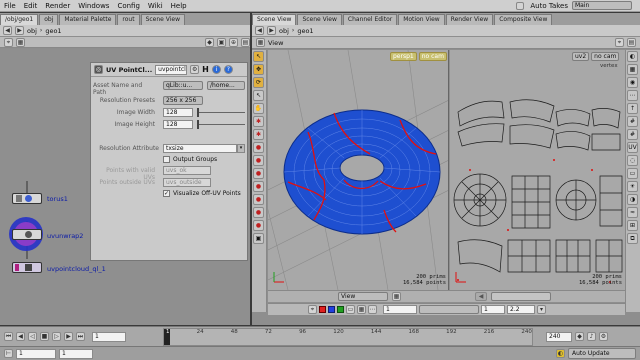 This screenshot has height=360, width=640. Describe the element at coordinates (228, 69) in the screenshot. I see `help-icon: ?` at that location.